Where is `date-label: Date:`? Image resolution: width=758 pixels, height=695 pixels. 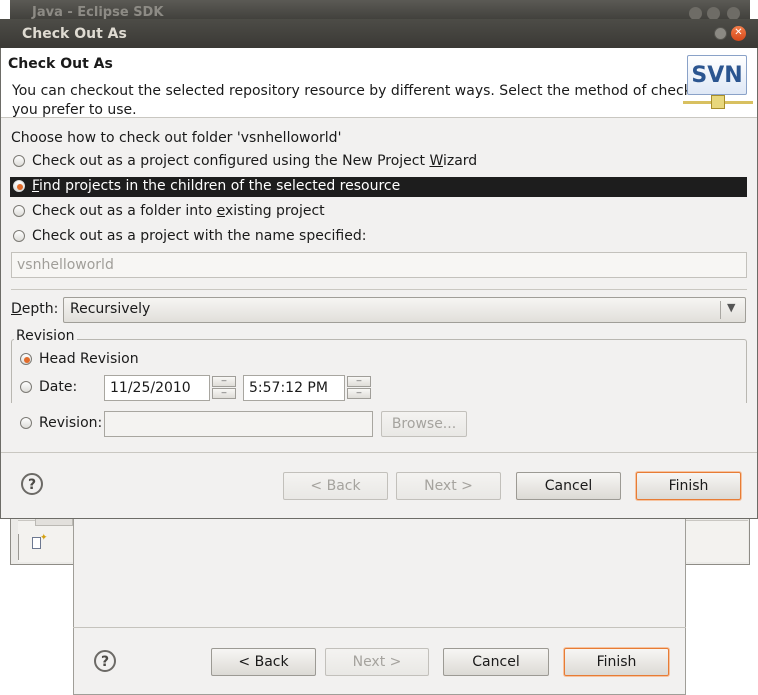 date-label: Date: is located at coordinates (58, 387).